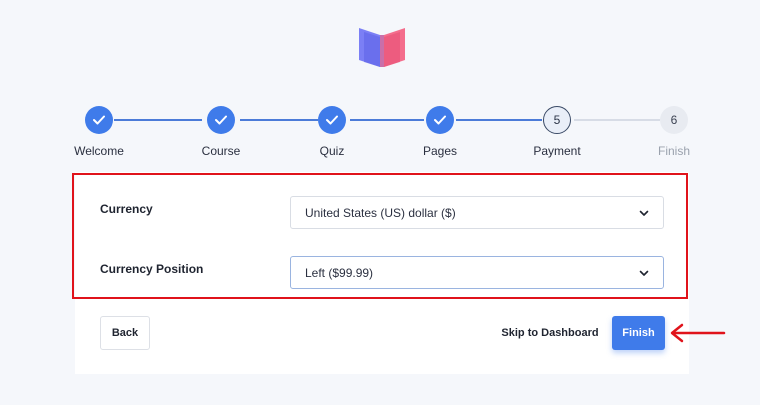  I want to click on step-welcome: Welcome, so click(99, 131).